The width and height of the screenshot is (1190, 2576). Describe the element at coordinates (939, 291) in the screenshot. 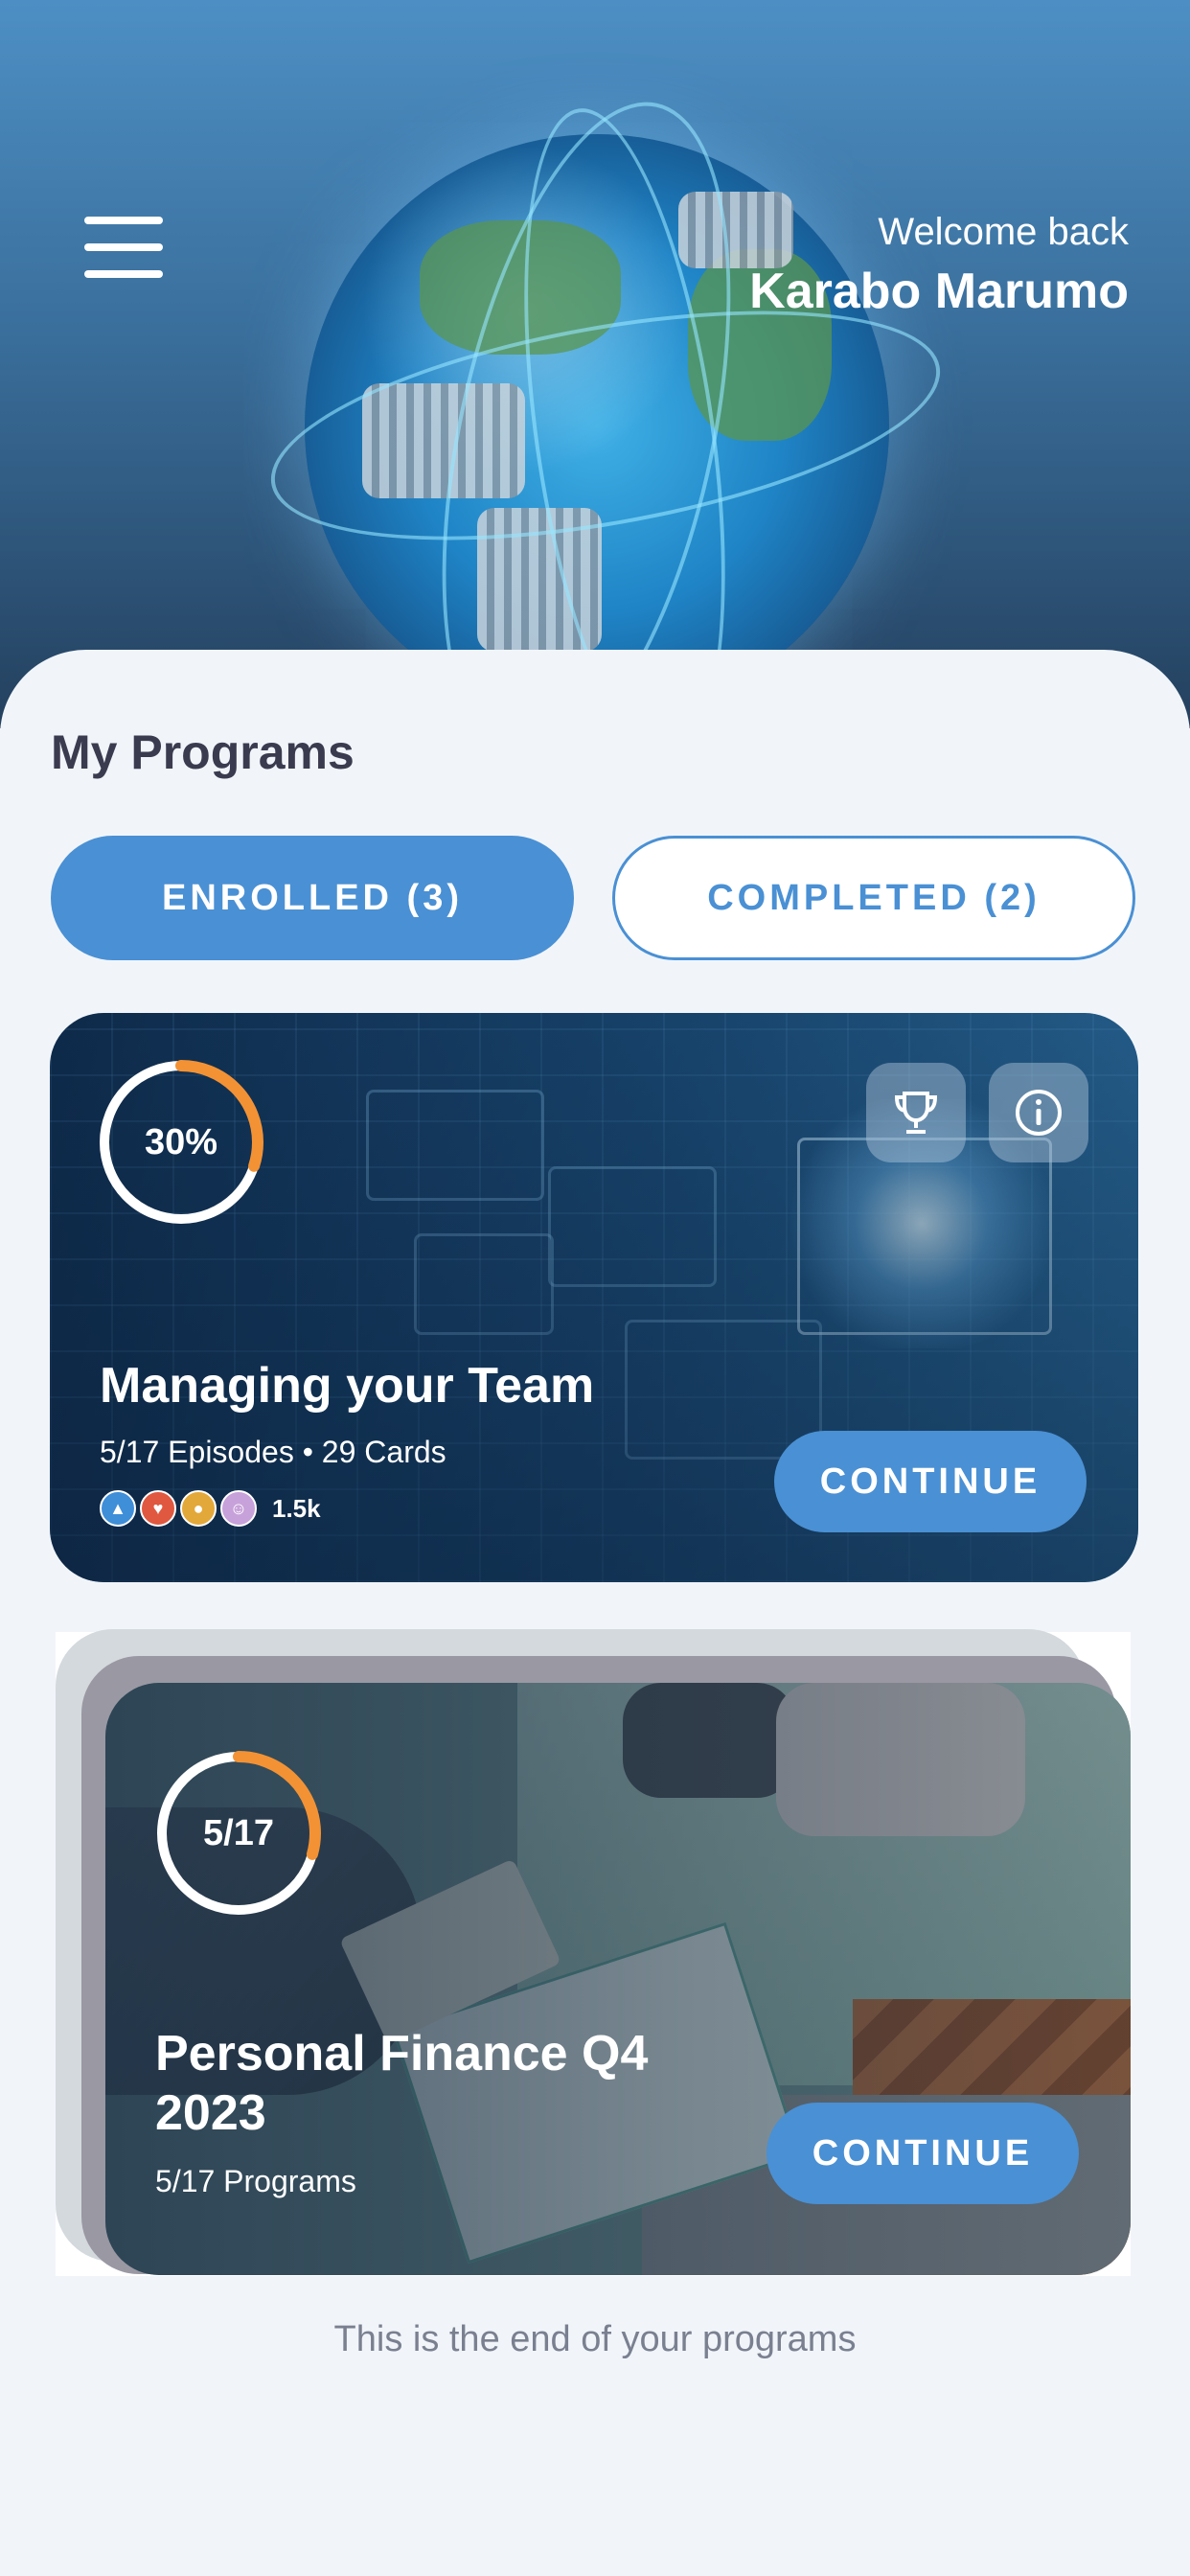

I see `user-name: Karabo Marumo` at that location.